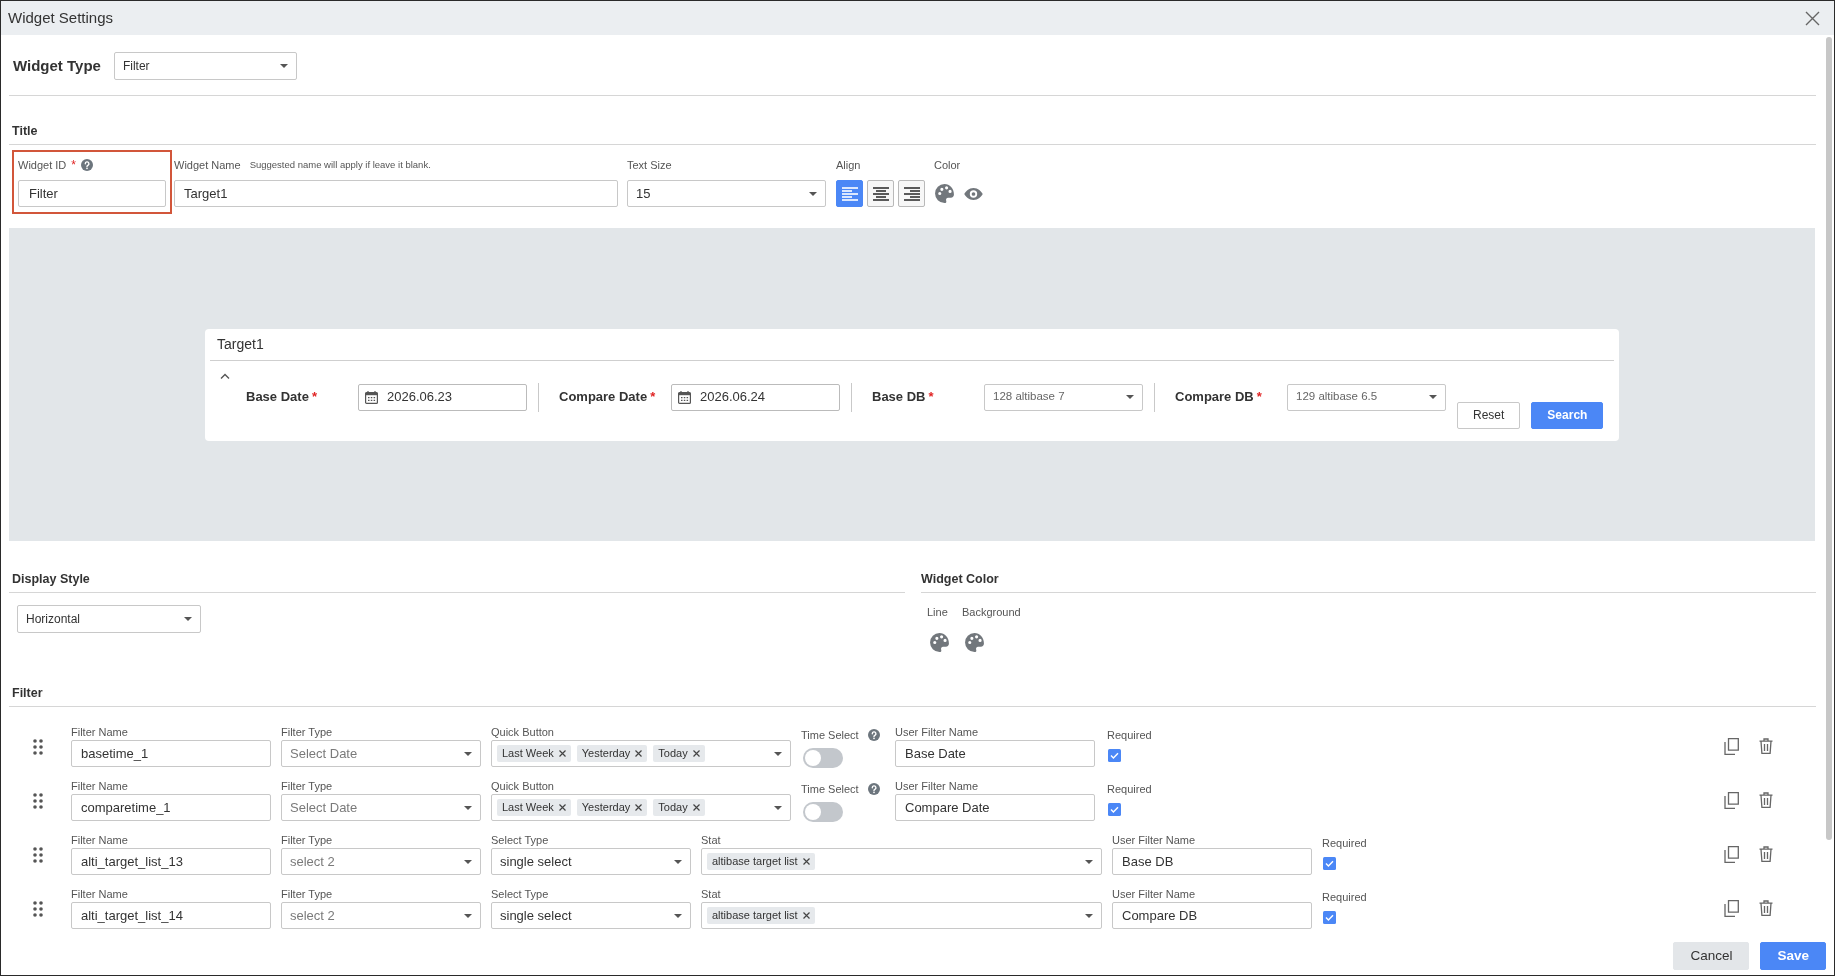 This screenshot has height=976, width=1835. Describe the element at coordinates (207, 165) in the screenshot. I see `field-label: Widget Name` at that location.